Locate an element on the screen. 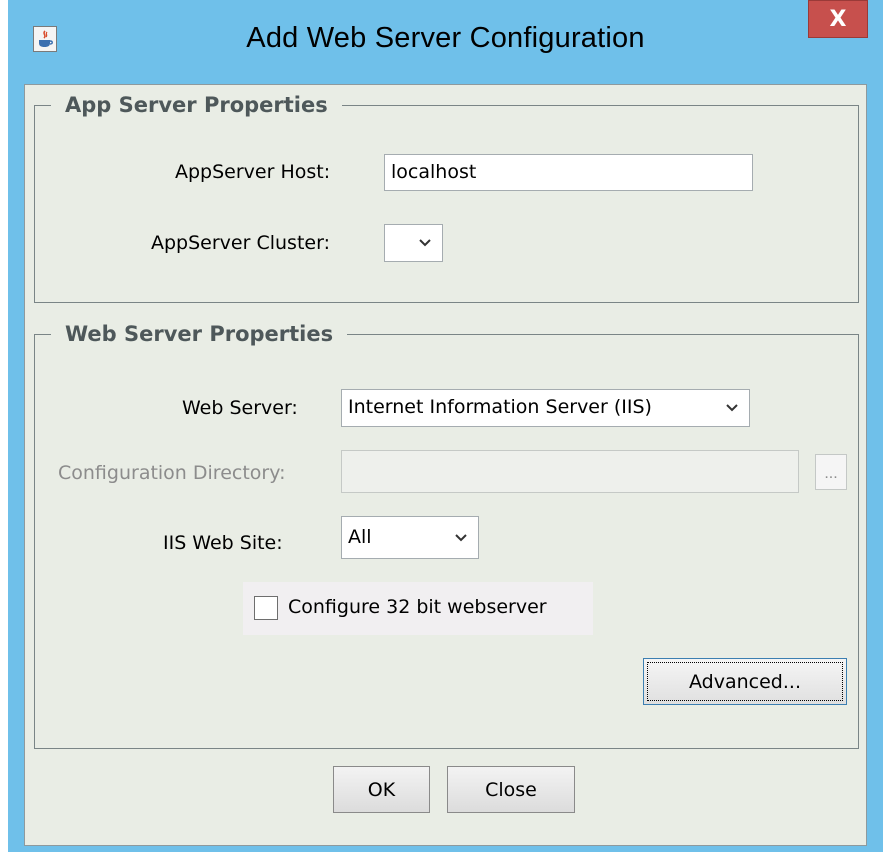  configuration-directory-label: Configuration Directory: is located at coordinates (172, 473).